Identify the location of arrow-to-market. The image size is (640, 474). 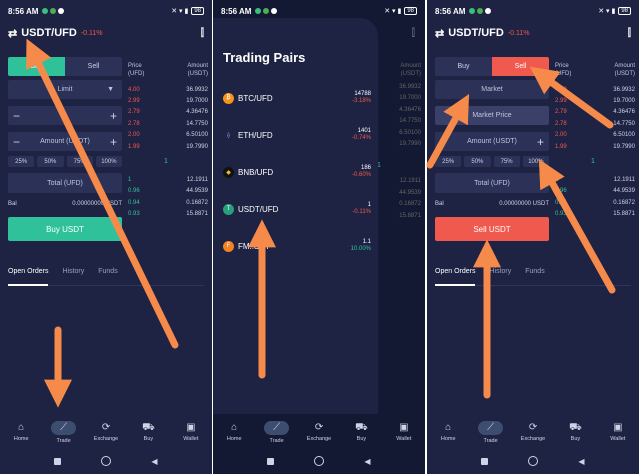
(448, 131).